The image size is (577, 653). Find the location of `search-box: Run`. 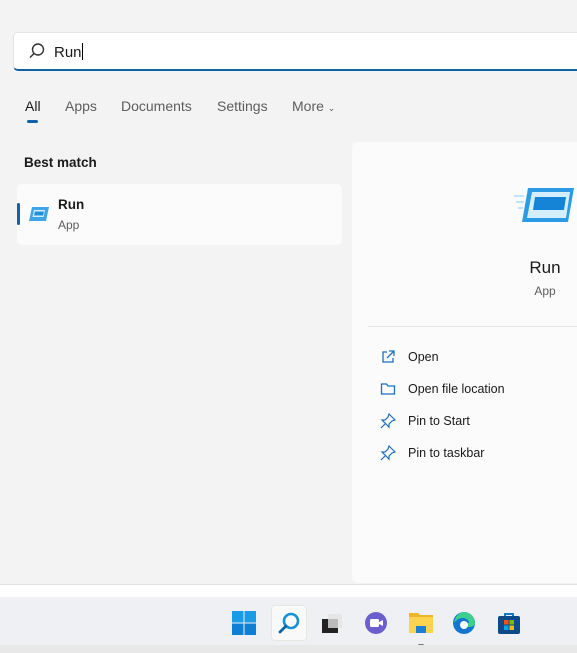

search-box: Run is located at coordinates (295, 51).